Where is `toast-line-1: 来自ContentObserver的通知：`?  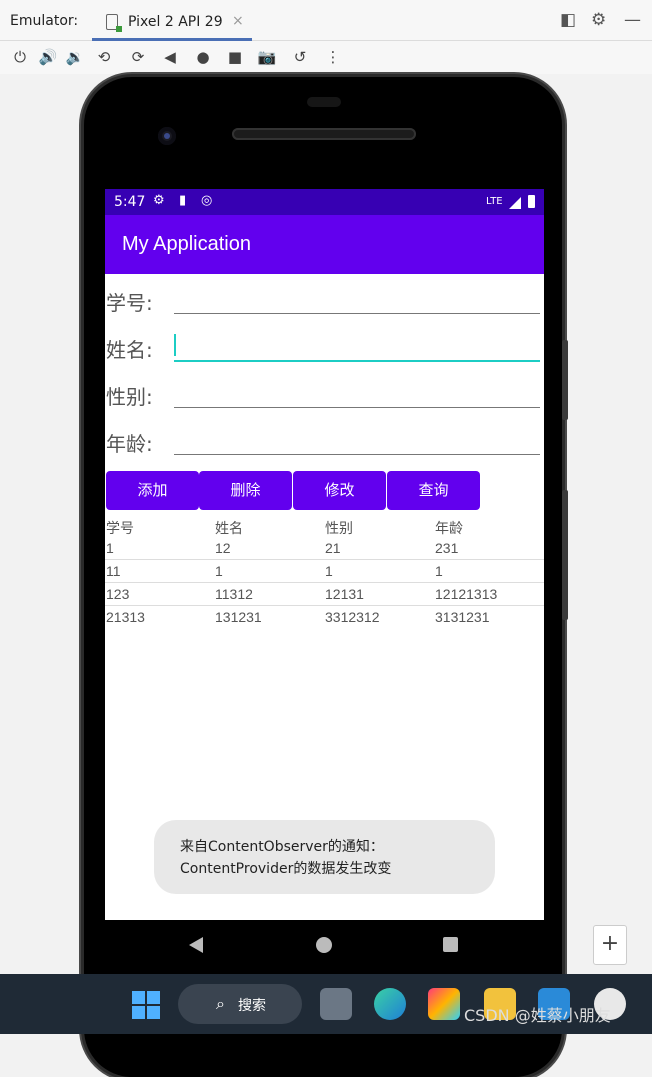
toast-line-1: 来自ContentObserver的通知： is located at coordinates (282, 847).